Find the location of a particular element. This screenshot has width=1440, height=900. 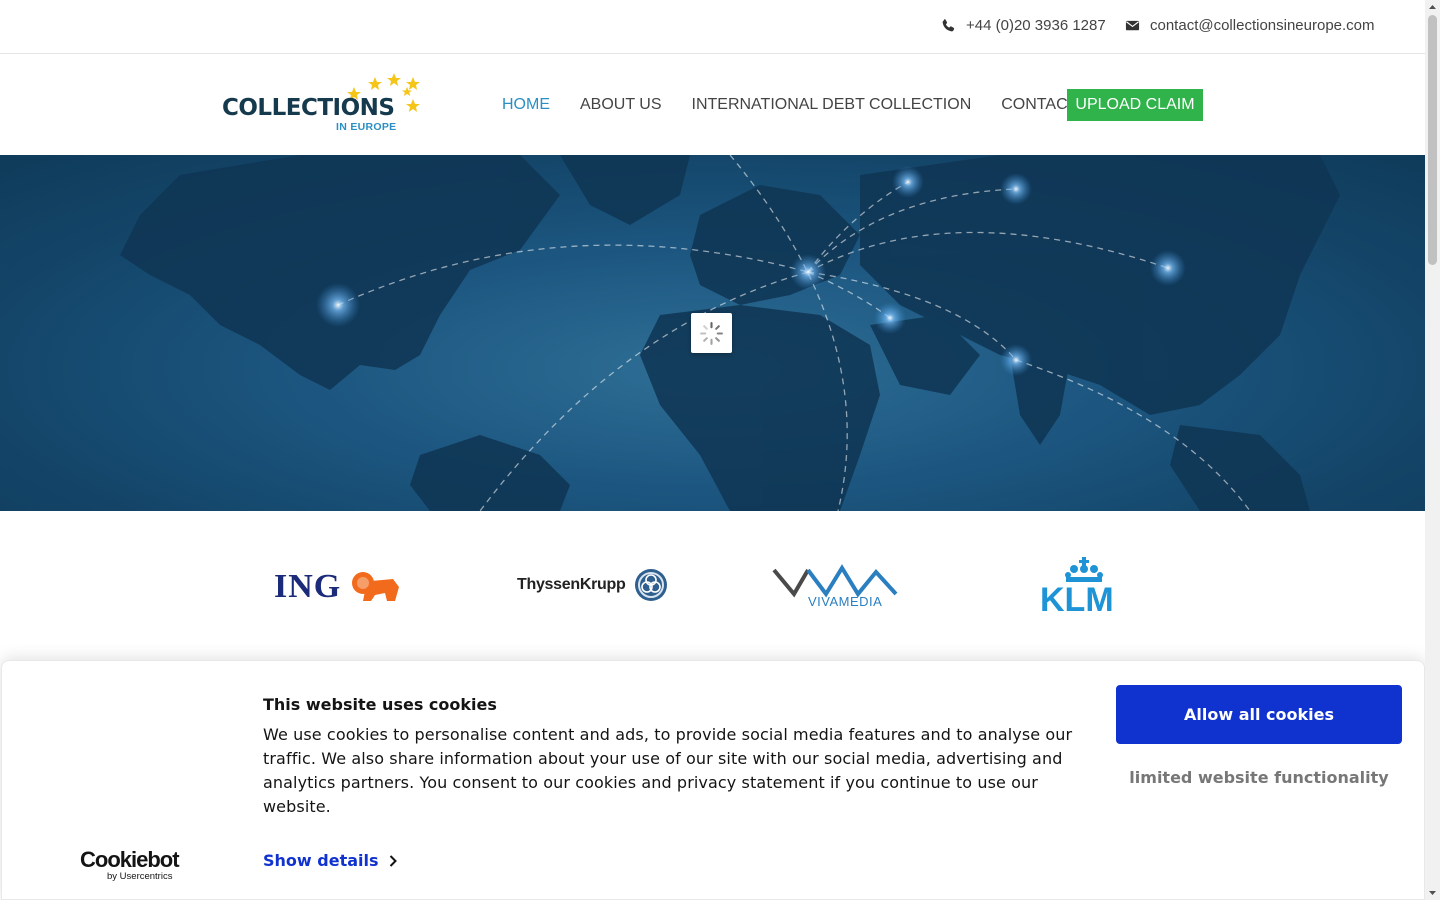

klm-logo: KLM is located at coordinates (1086, 584).